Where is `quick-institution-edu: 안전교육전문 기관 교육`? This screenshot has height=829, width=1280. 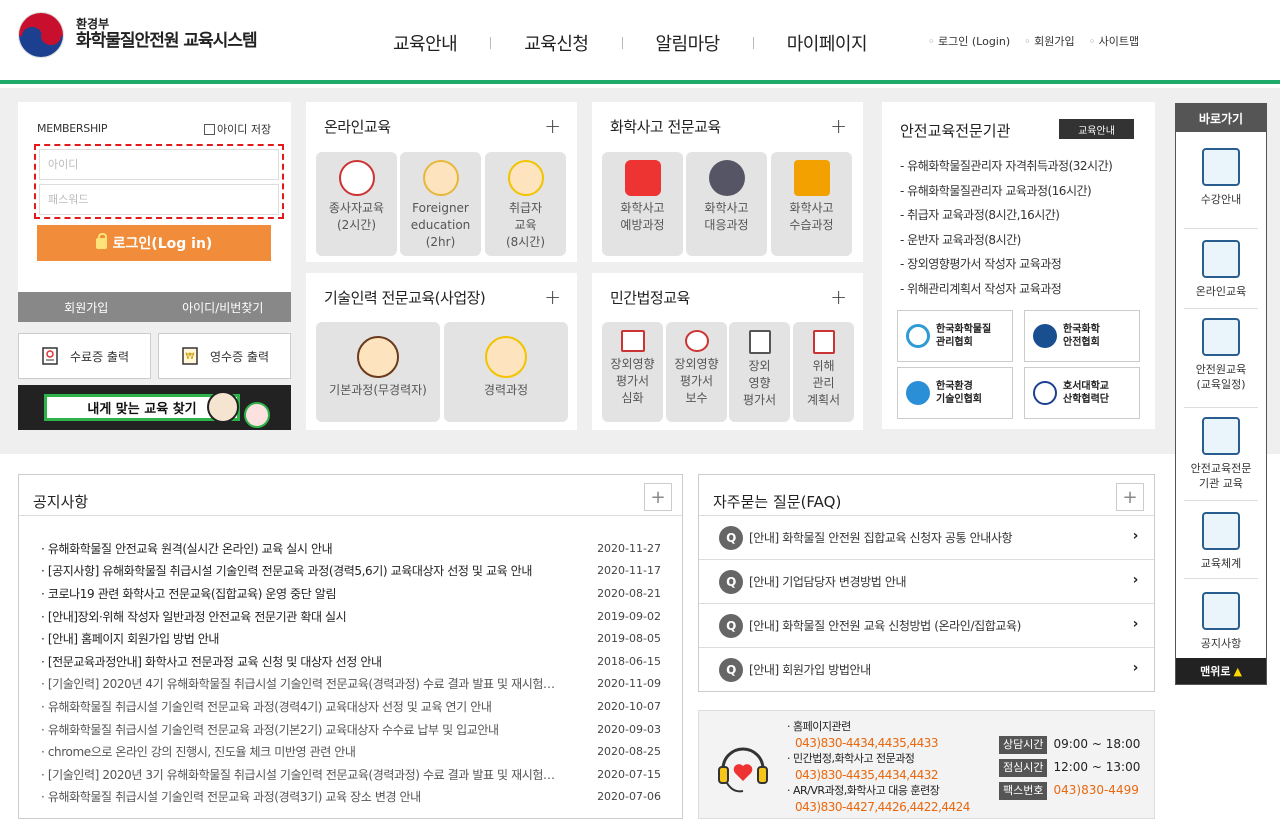
quick-institution-edu: 안전교육전문 기관 교육 is located at coordinates (1221, 454).